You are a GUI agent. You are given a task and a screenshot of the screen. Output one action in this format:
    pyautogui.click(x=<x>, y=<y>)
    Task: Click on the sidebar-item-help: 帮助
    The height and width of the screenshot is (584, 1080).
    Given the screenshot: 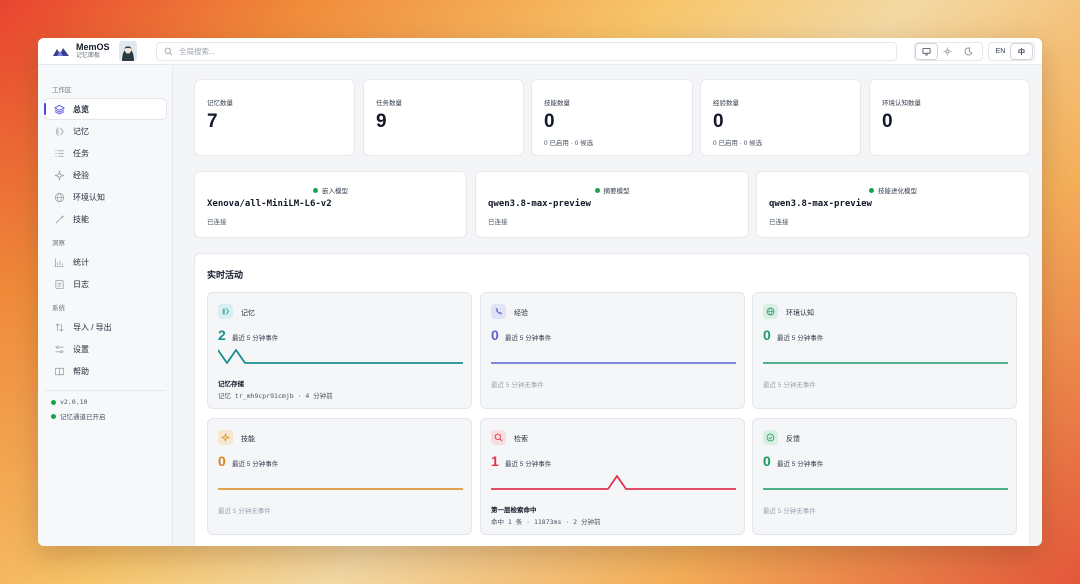 What is the action you would take?
    pyautogui.click(x=105, y=371)
    